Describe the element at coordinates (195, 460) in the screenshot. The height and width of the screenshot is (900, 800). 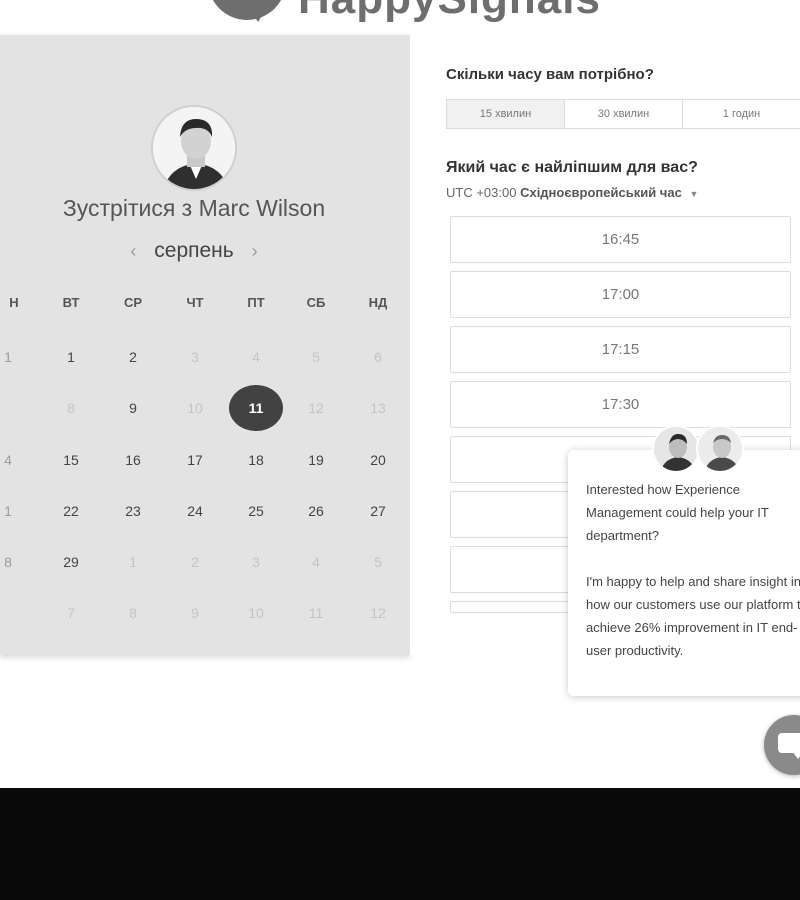
I see `calendar-day: 17` at that location.